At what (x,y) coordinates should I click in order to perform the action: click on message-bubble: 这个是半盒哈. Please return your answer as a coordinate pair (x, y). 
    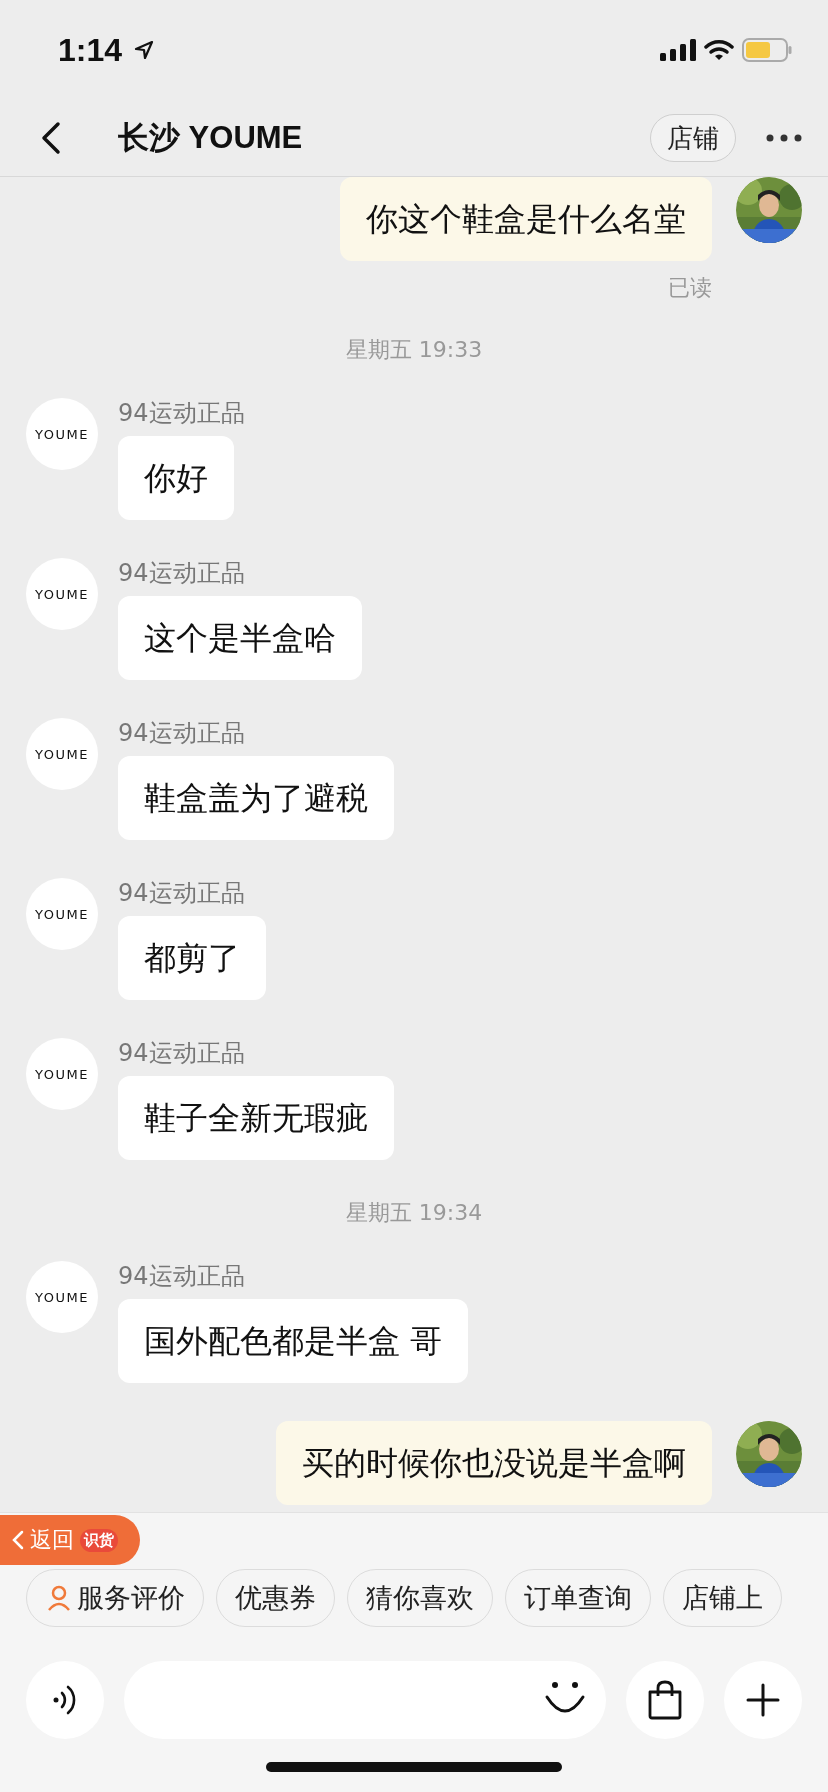
    Looking at the image, I should click on (240, 638).